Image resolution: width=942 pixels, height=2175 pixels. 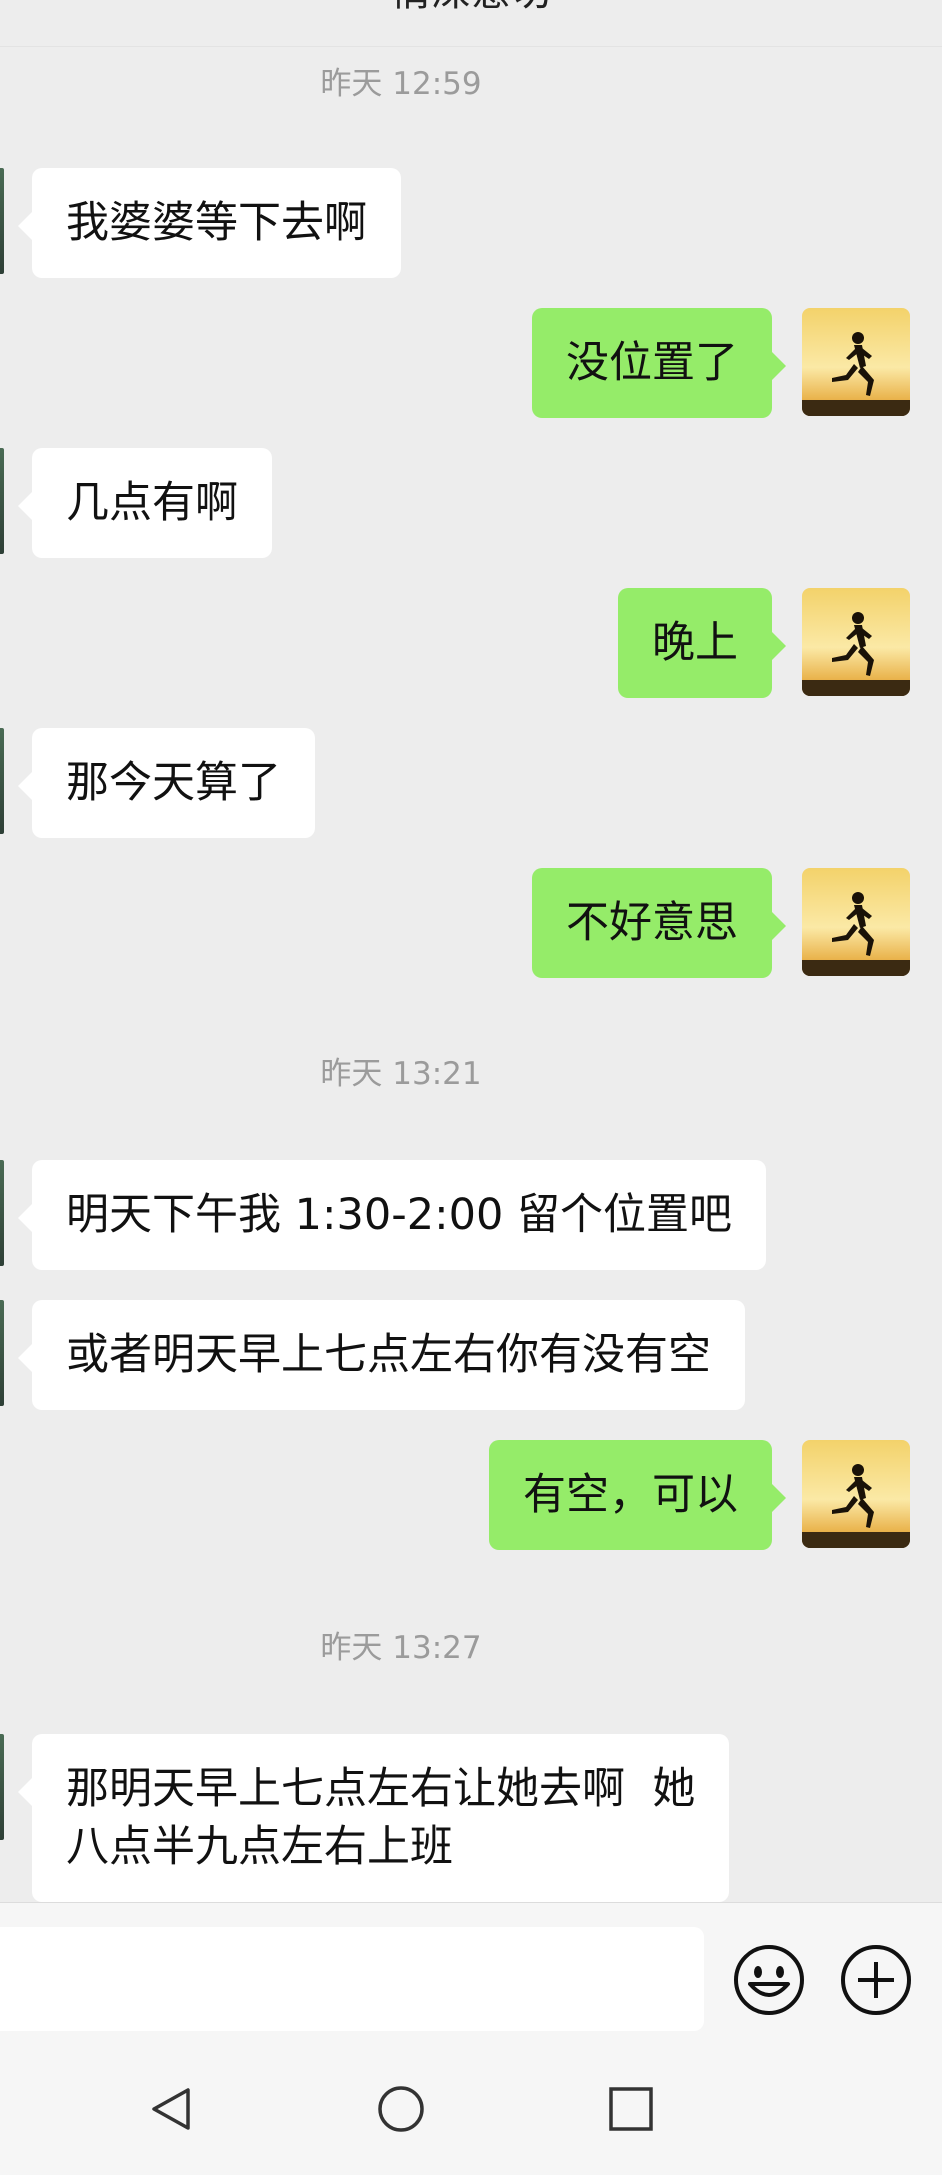 I want to click on back-button, so click(x=171, y=2109).